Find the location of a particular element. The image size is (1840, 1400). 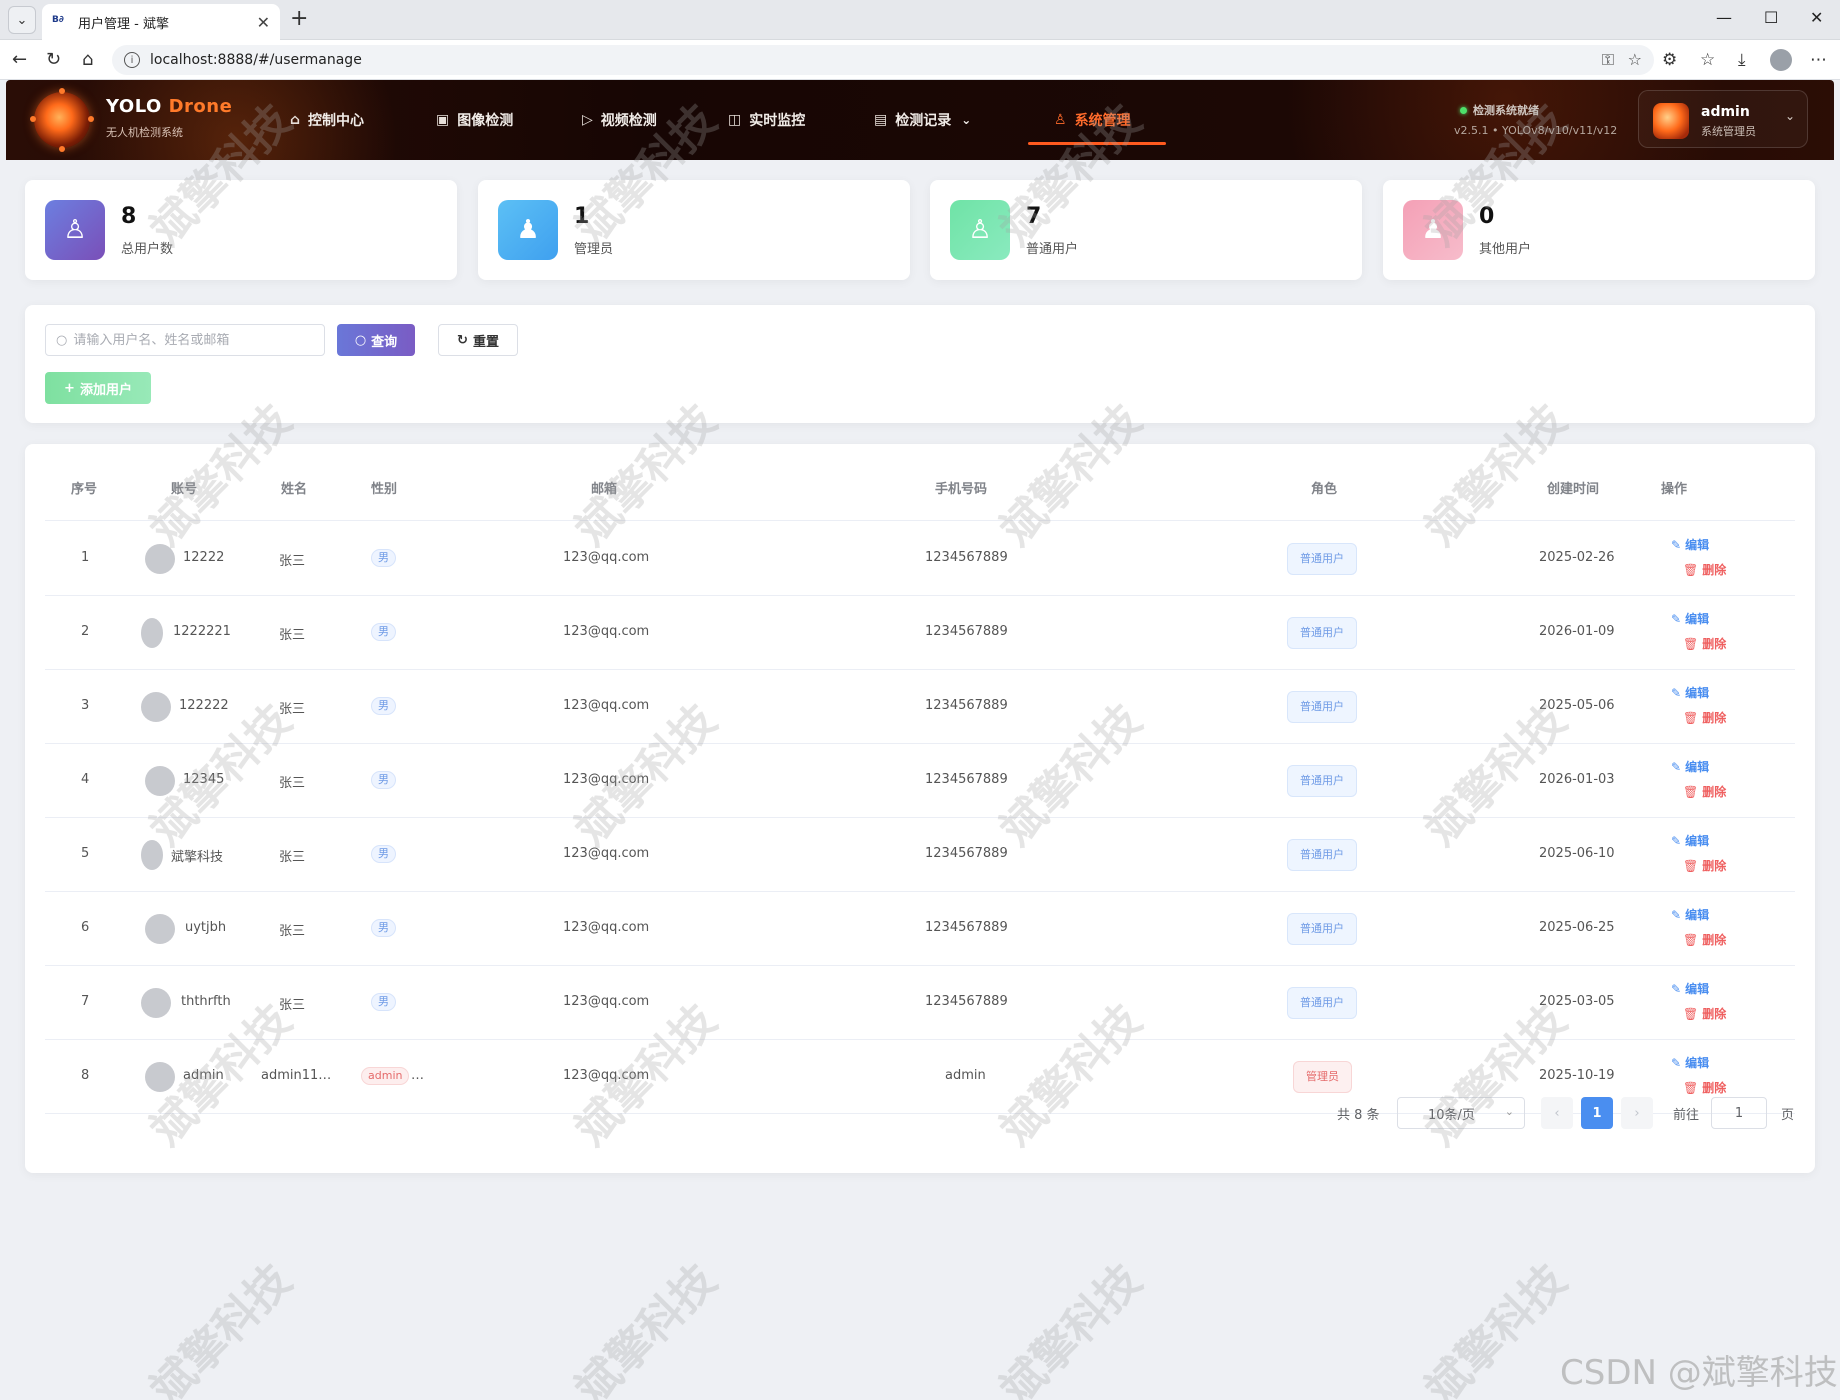

cell-phone: admin is located at coordinates (965, 1075).